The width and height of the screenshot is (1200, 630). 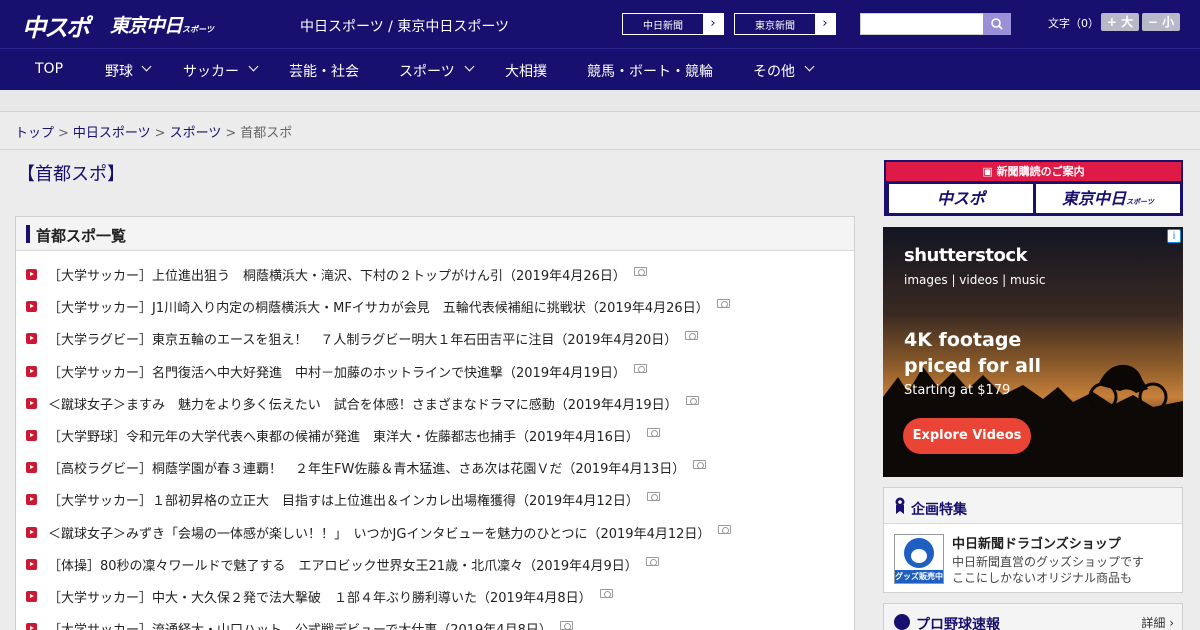 What do you see at coordinates (112, 133) in the screenshot?
I see `breadcrumb-chunichi-sports: 中日スポーツ` at bounding box center [112, 133].